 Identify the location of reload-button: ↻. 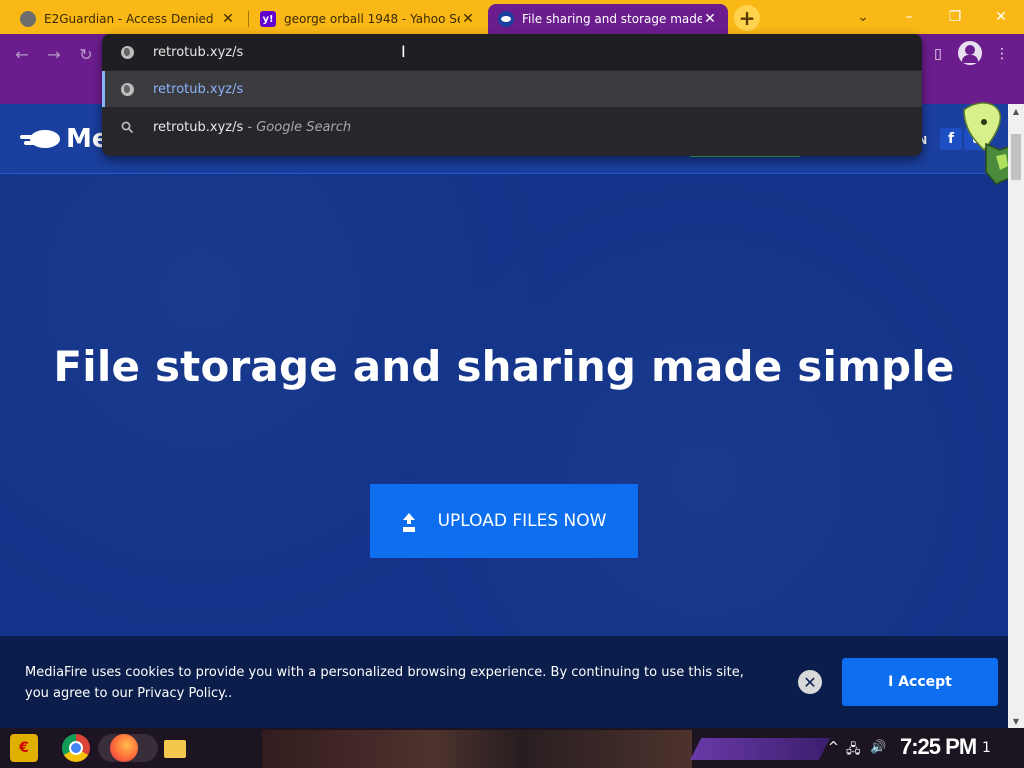
(86, 54).